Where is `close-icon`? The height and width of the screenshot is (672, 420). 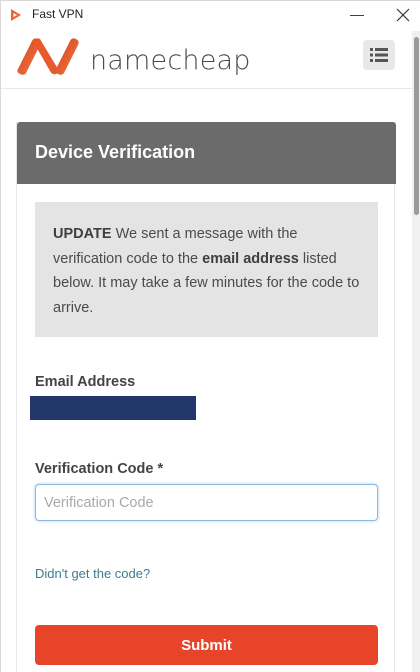 close-icon is located at coordinates (403, 15).